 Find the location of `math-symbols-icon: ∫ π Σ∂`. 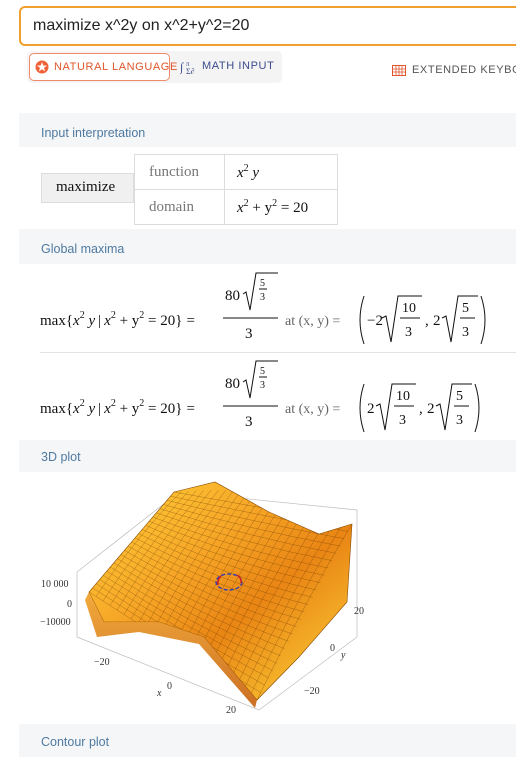

math-symbols-icon: ∫ π Σ∂ is located at coordinates (187, 67).